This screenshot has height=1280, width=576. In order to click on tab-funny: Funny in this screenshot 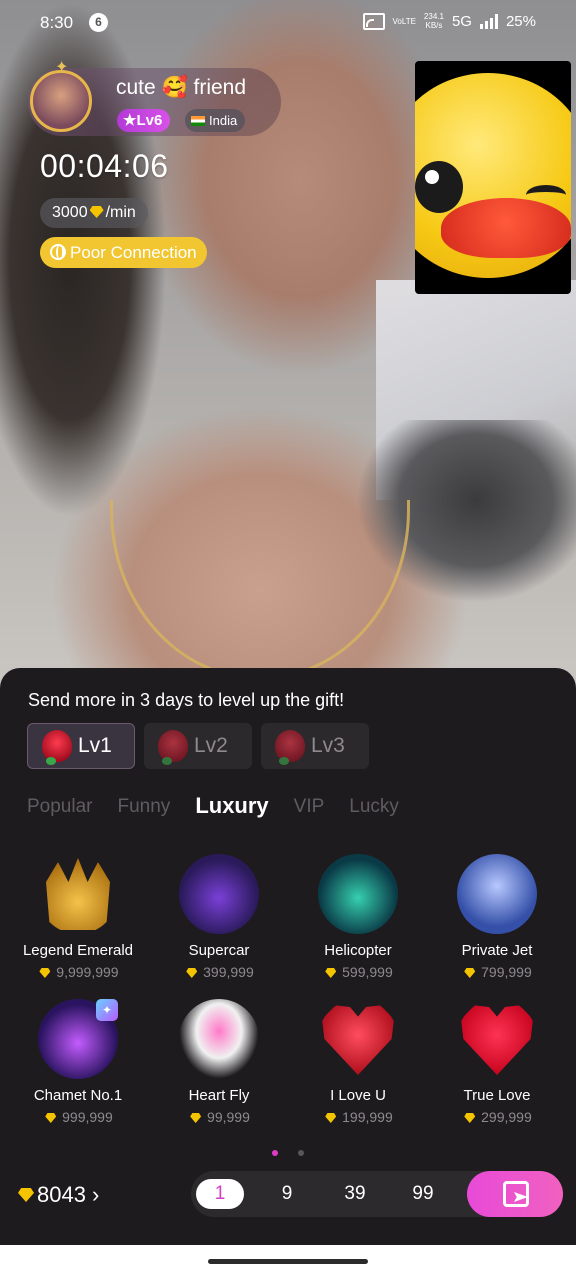, I will do `click(144, 807)`.